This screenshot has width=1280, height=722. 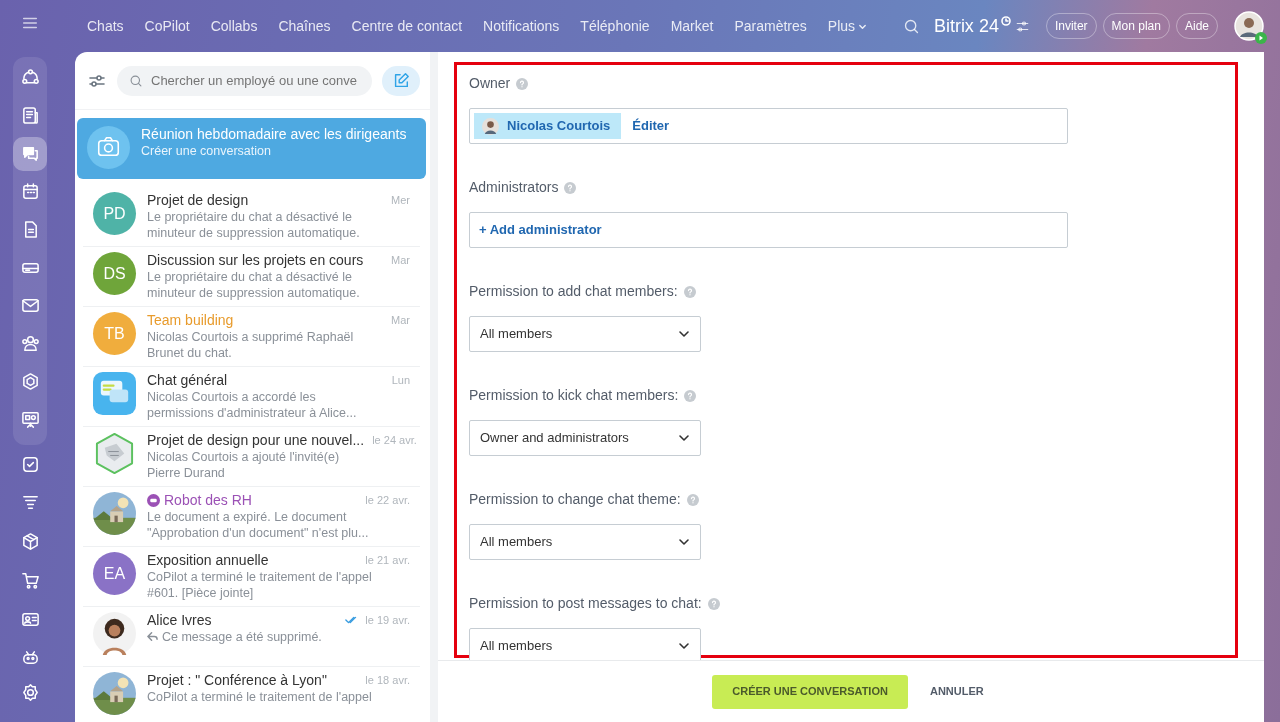 I want to click on create-button: CRÉER UNE CONVERSATION, so click(x=810, y=691).